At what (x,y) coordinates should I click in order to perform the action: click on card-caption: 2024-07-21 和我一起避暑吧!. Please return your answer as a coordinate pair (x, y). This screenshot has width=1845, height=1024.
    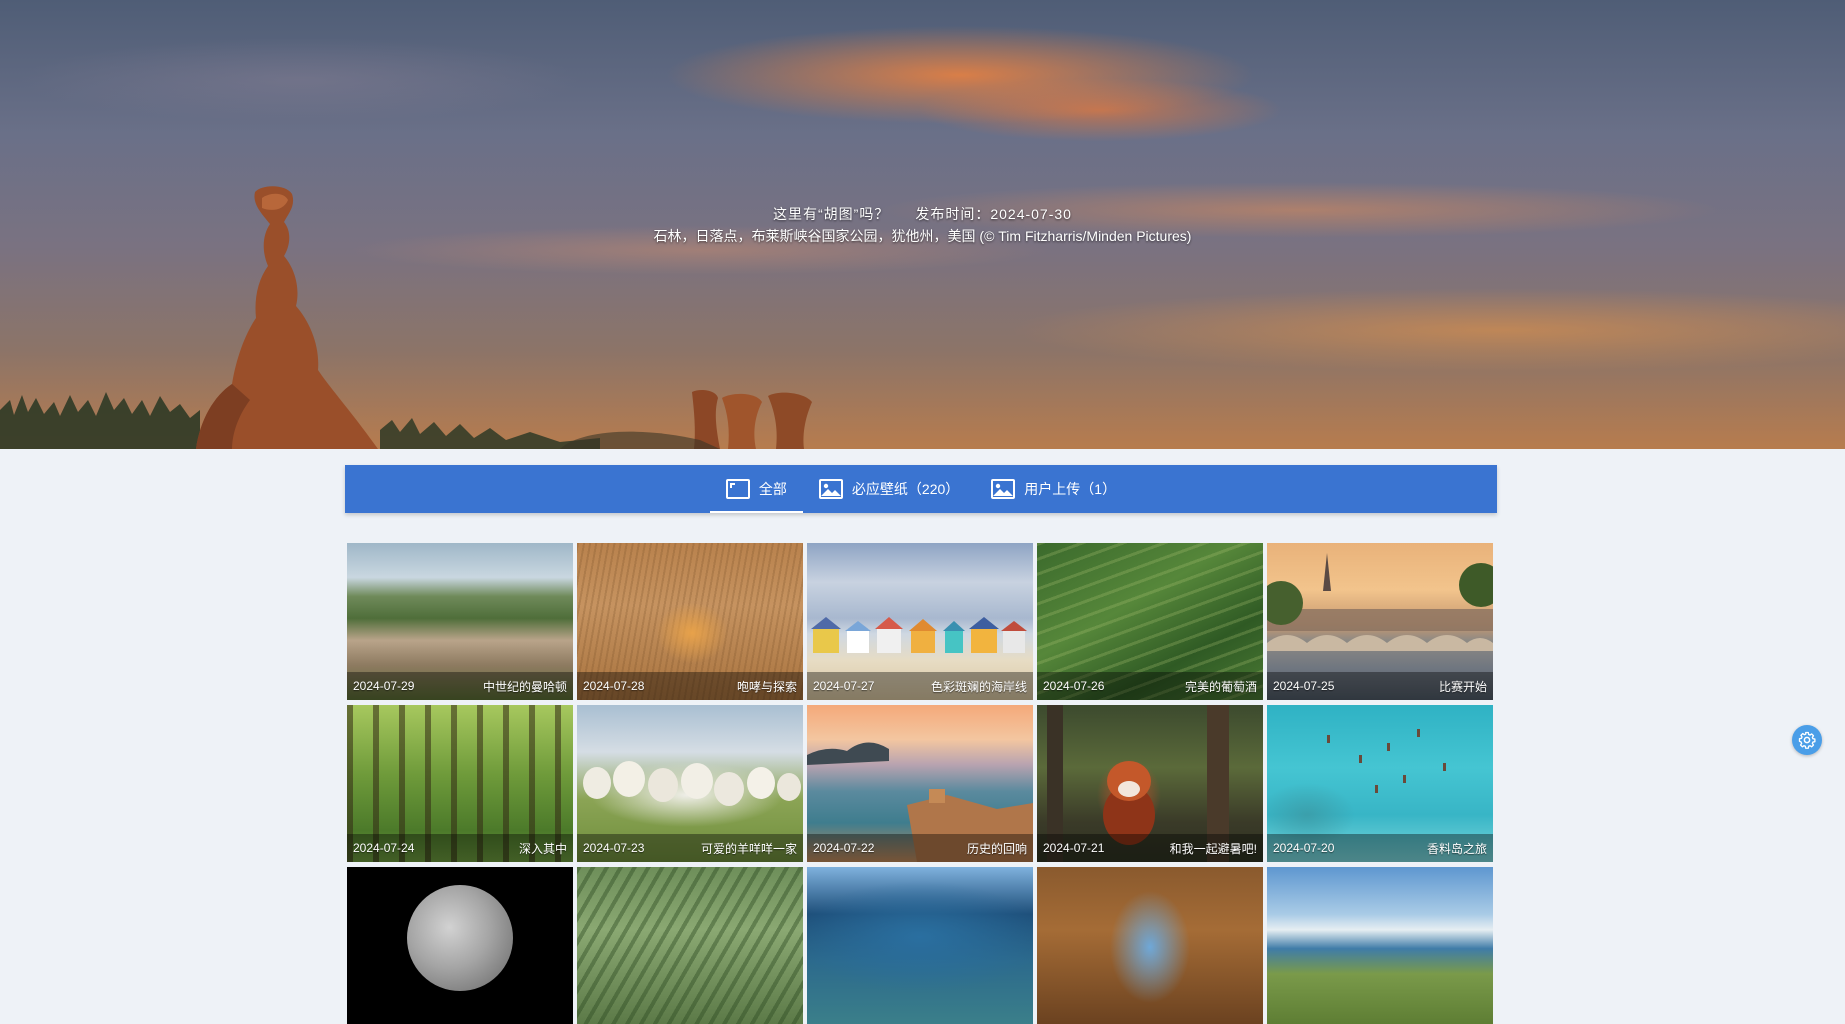
    Looking at the image, I should click on (1150, 848).